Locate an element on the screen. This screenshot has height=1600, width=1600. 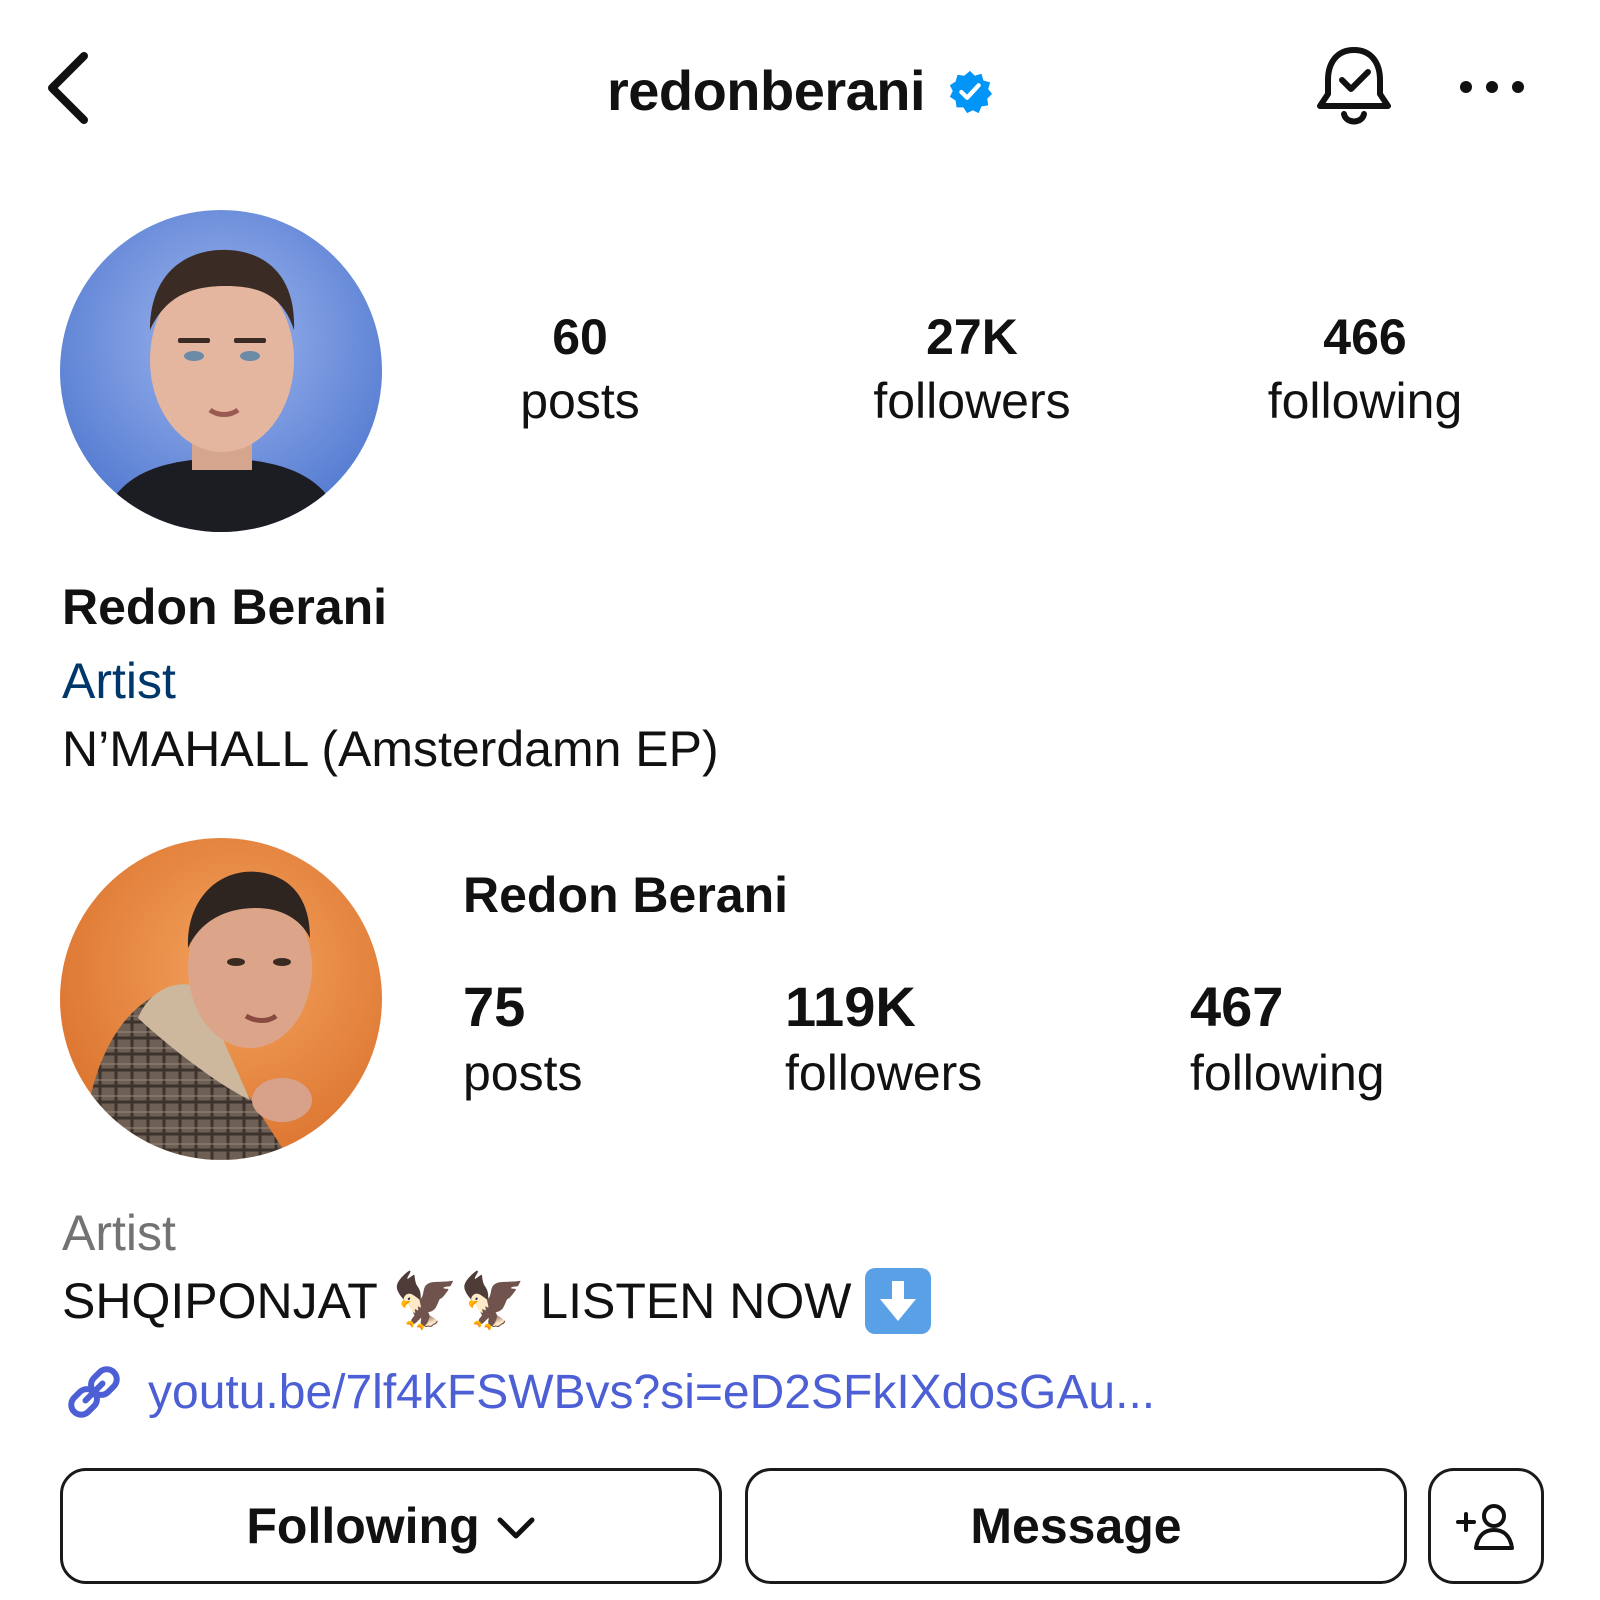
username-title: redonberani is located at coordinates (766, 90).